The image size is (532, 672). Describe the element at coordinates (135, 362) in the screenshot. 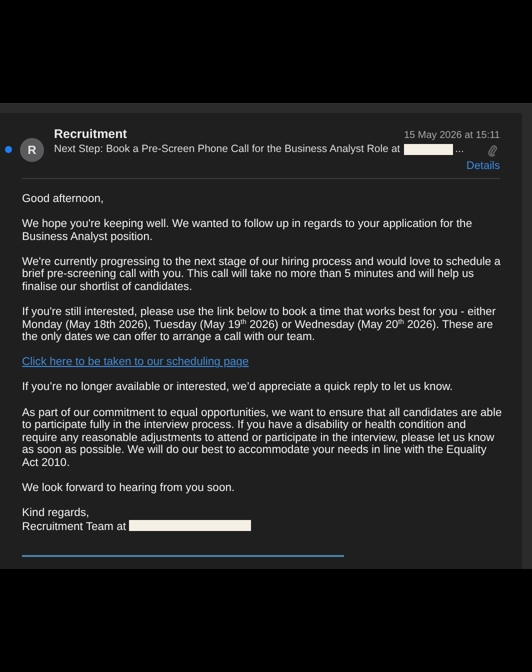

I see `scheduling-link: Click here to be taken to our scheduling page` at that location.